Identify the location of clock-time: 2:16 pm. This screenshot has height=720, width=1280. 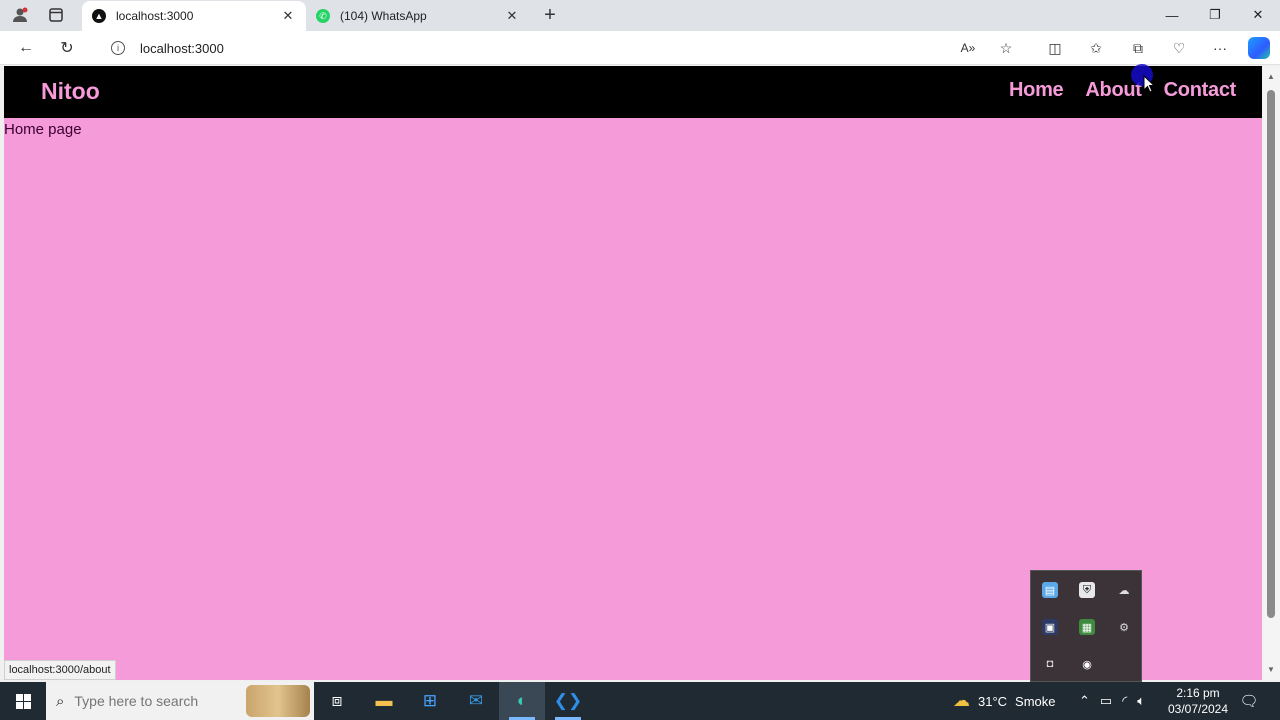
(1198, 693).